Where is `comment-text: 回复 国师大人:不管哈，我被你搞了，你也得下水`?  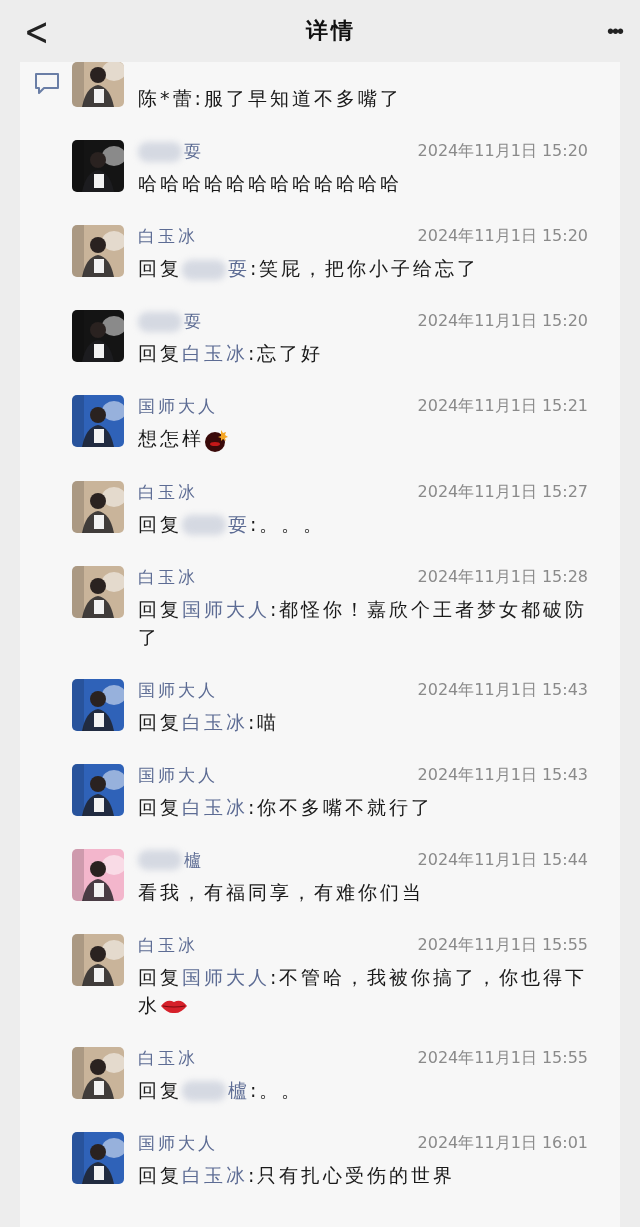 comment-text: 回复 国师大人:不管哈，我被你搞了，你也得下水 is located at coordinates (363, 991).